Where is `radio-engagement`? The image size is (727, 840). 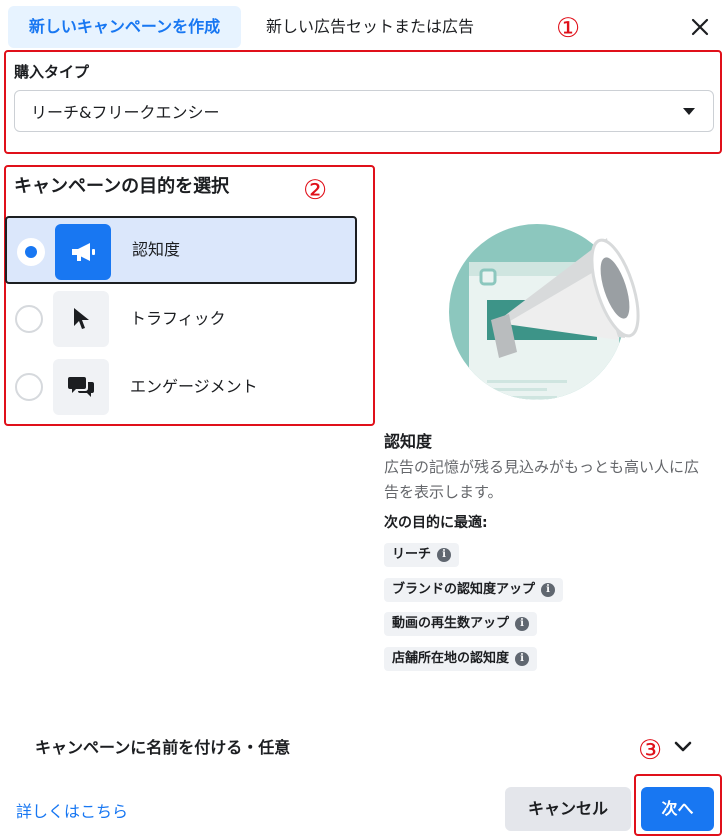 radio-engagement is located at coordinates (29, 387).